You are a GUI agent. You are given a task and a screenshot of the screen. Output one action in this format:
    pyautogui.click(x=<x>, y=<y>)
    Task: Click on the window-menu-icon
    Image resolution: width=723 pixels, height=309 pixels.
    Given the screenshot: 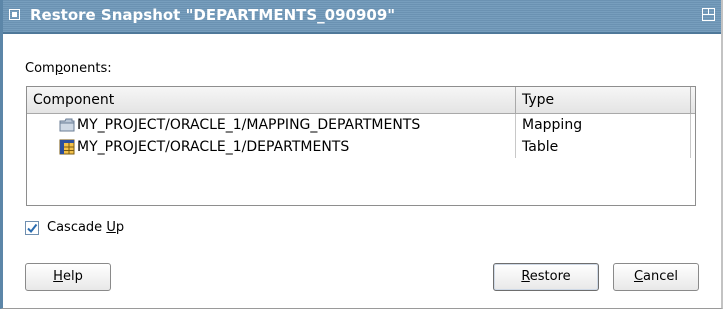 What is the action you would take?
    pyautogui.click(x=14, y=14)
    